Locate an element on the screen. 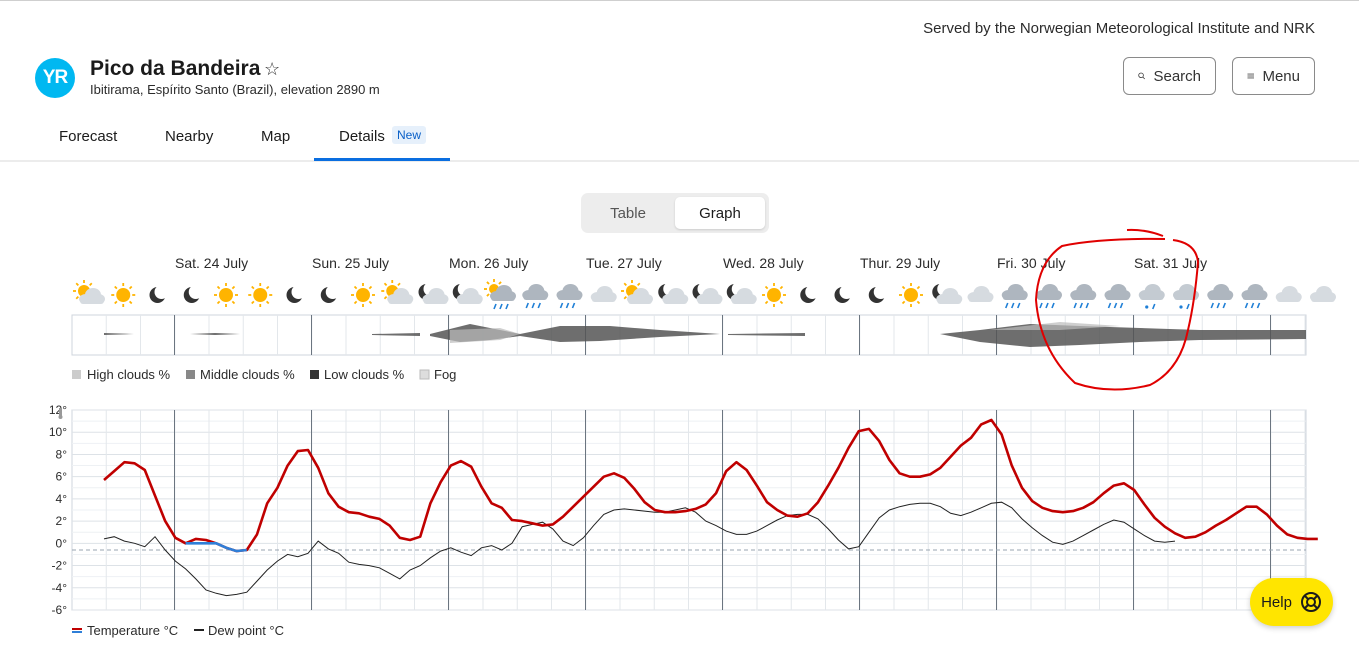 Image resolution: width=1359 pixels, height=652 pixels. day-label: Tue. 27 July is located at coordinates (624, 263).